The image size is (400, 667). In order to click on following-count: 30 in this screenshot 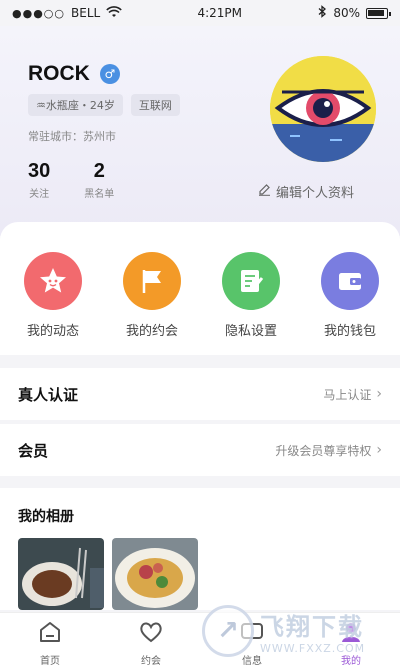, I will do `click(39, 171)`.